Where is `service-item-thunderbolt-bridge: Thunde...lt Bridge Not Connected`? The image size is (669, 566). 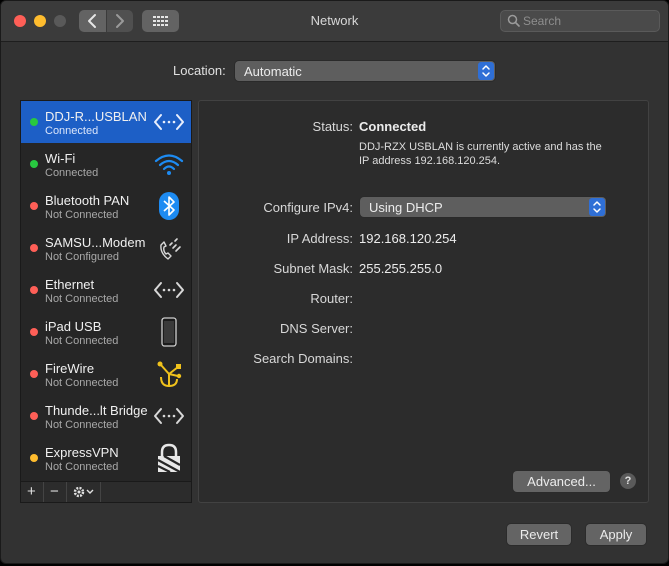 service-item-thunderbolt-bridge: Thunde...lt Bridge Not Connected is located at coordinates (106, 416).